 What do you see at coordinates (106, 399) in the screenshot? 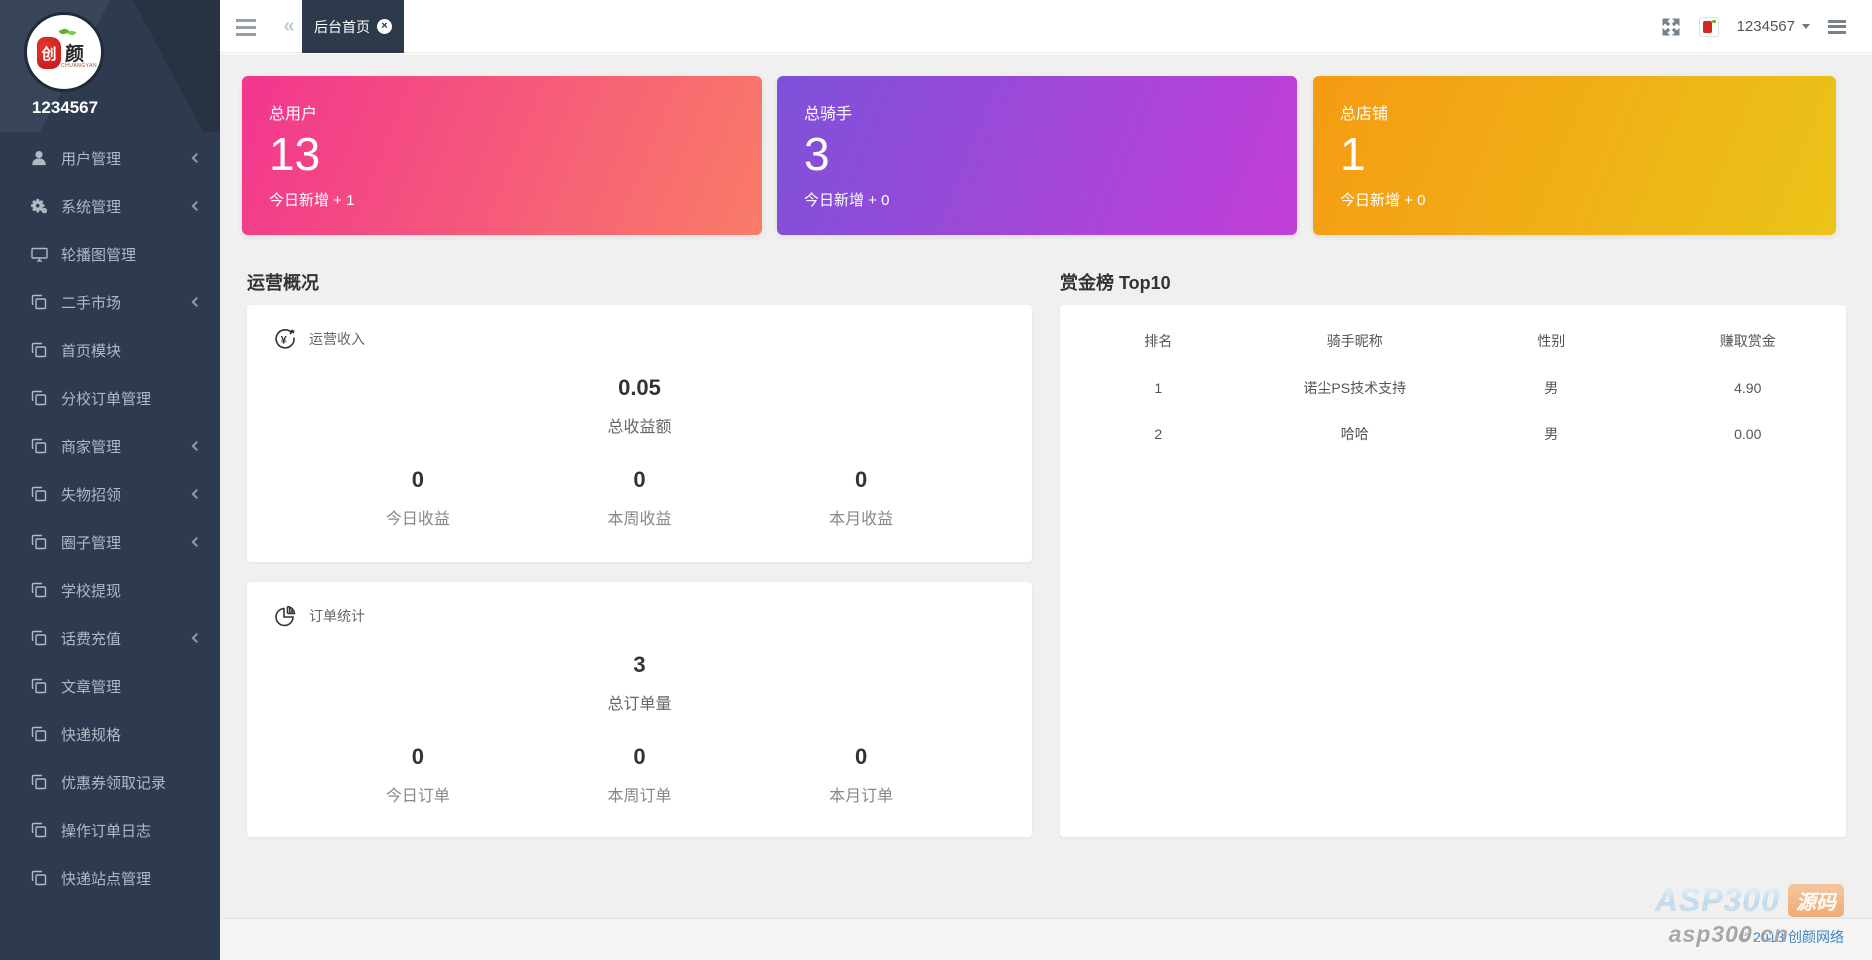
I see `sidebar-item-label: 分校订单管理` at bounding box center [106, 399].